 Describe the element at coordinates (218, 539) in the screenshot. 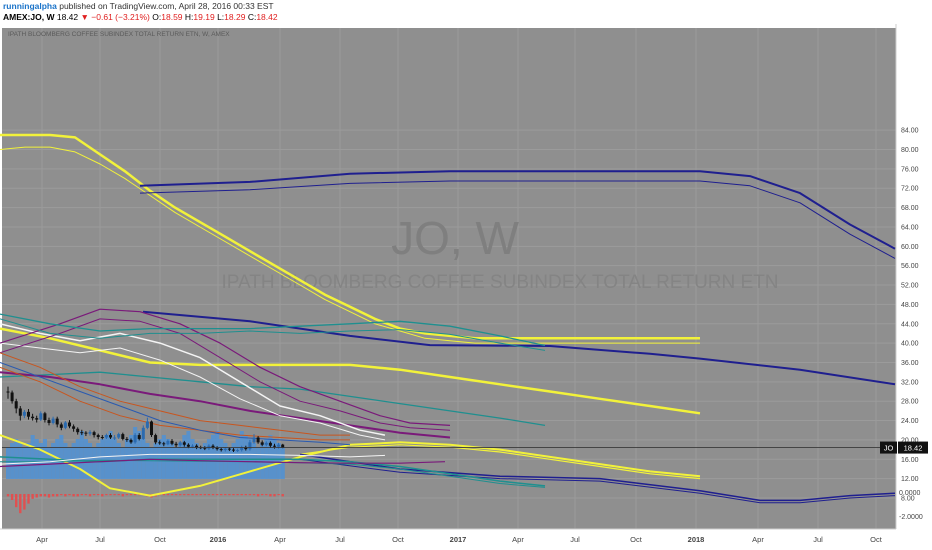

I see `x-tick-label: 2016` at that location.